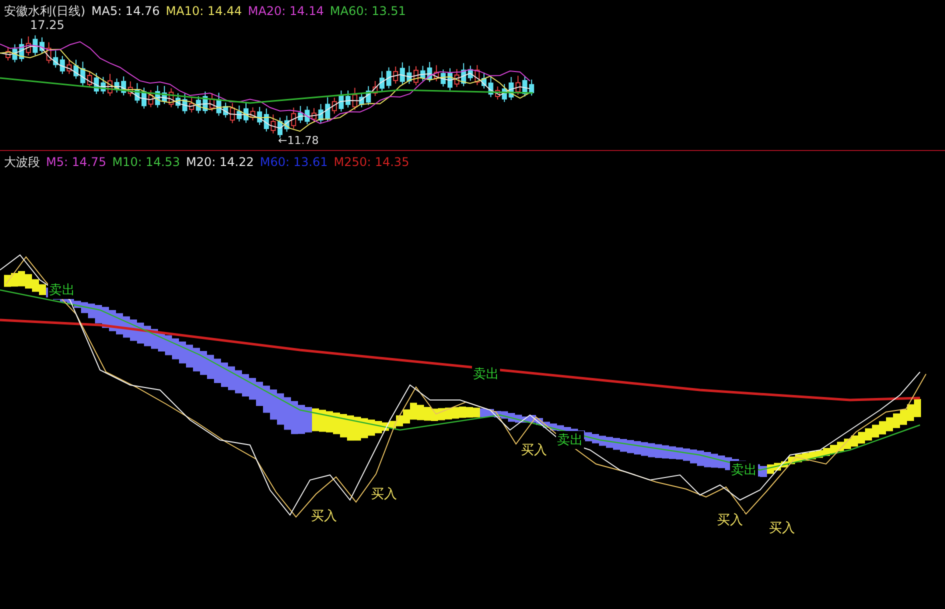 Image resolution: width=945 pixels, height=609 pixels. Describe the element at coordinates (220, 162) in the screenshot. I see `indicator-value: M20: 14.22` at that location.